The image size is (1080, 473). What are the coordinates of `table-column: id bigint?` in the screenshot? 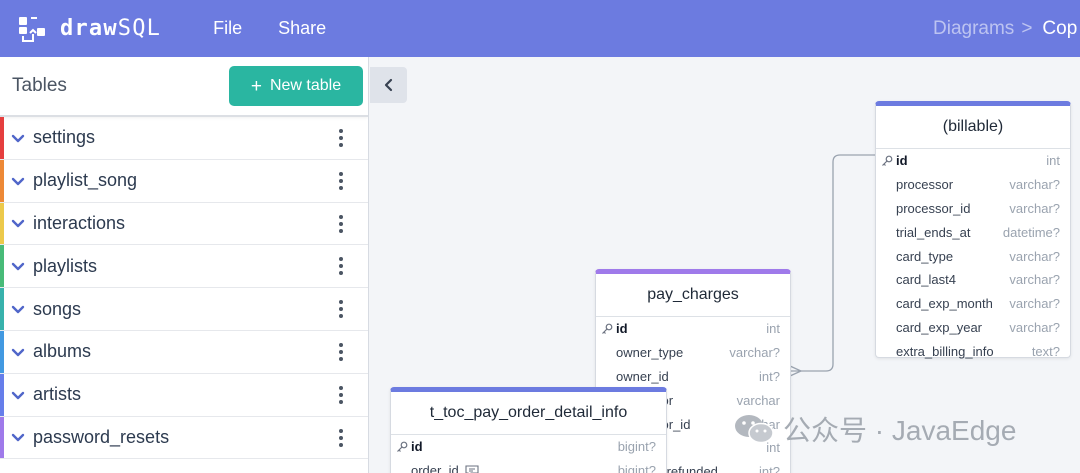 It's located at (528, 447).